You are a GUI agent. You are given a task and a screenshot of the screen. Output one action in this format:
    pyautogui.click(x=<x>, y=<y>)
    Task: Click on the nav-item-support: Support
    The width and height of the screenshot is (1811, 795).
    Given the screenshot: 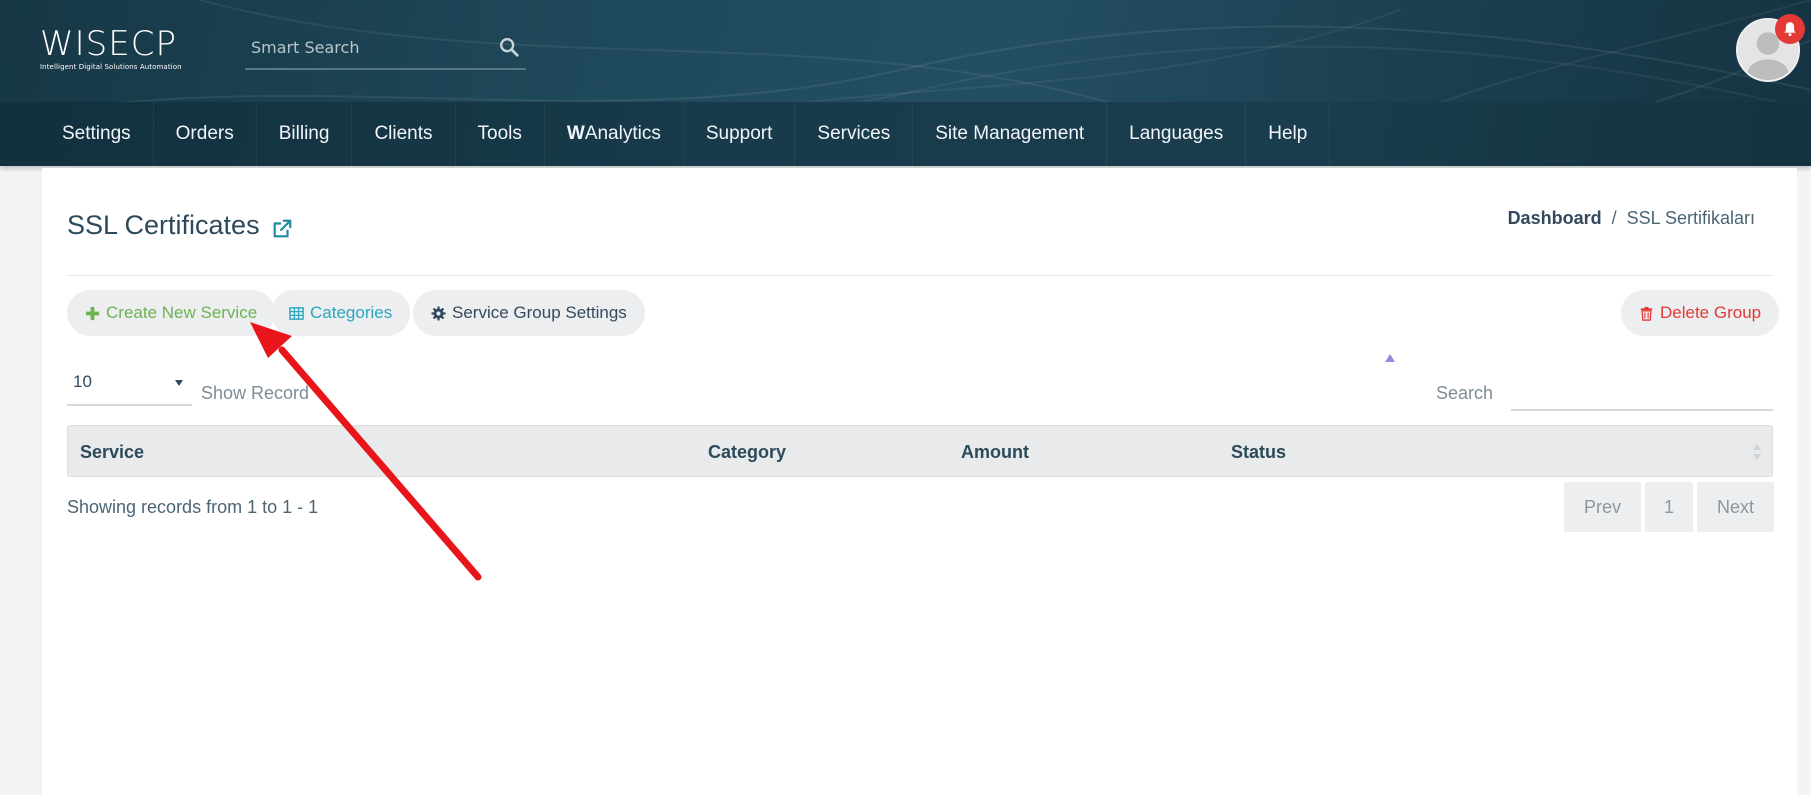 What is the action you would take?
    pyautogui.click(x=740, y=134)
    